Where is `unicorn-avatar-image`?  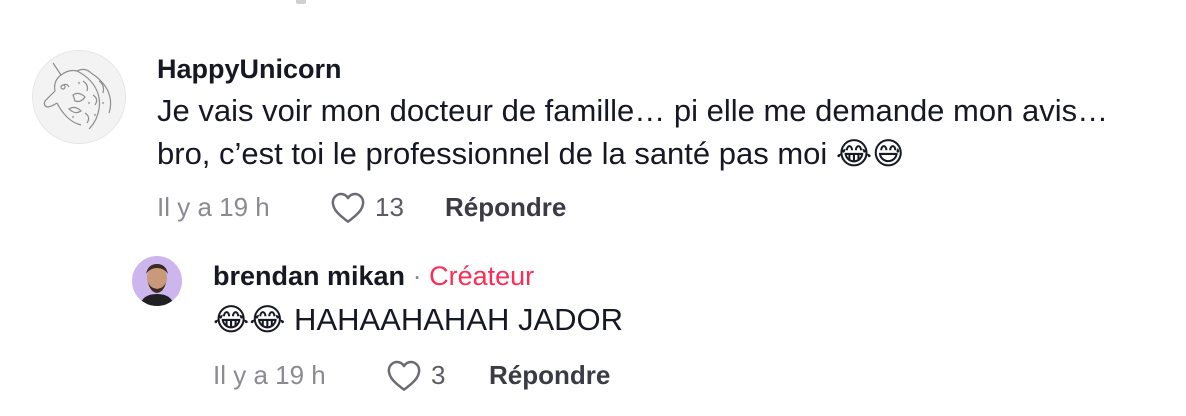
unicorn-avatar-image is located at coordinates (79, 97).